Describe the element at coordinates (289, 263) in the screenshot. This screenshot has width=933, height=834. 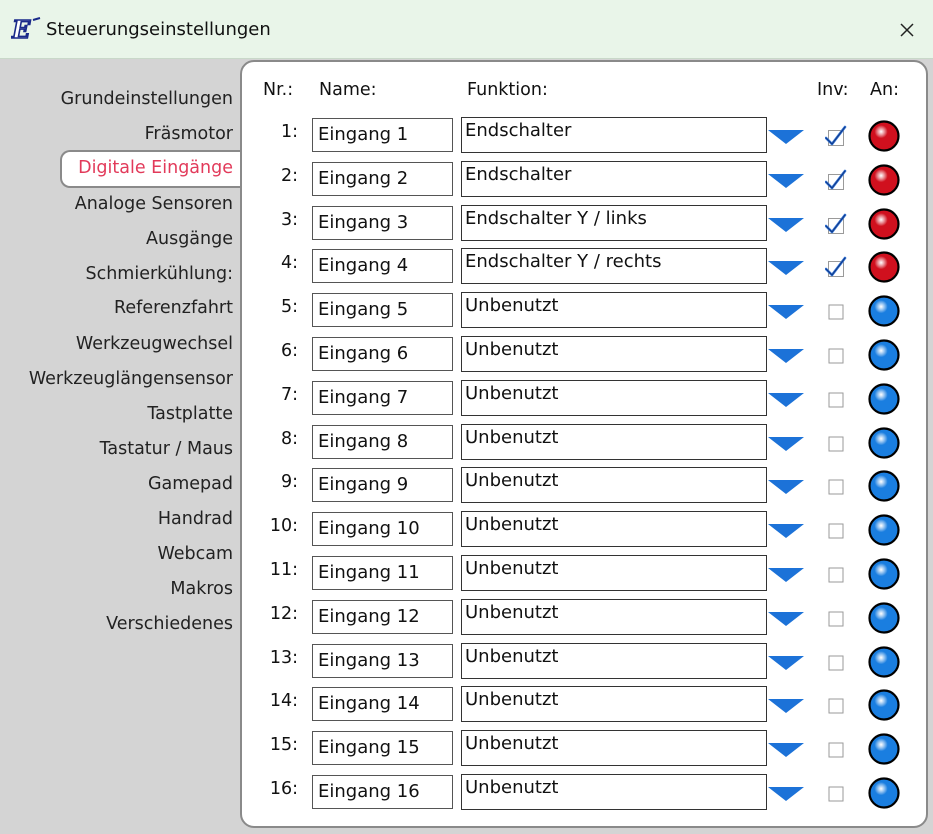
I see `row-number: 4:` at that location.